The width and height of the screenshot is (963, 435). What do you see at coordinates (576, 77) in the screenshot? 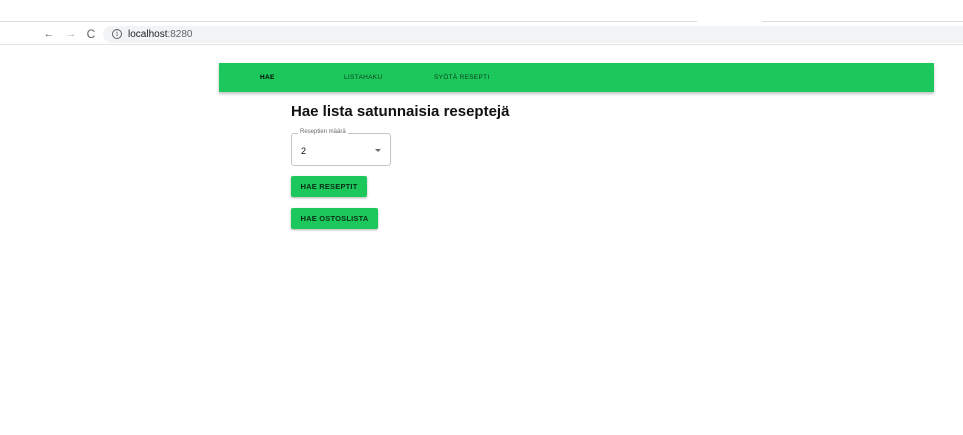
I see `app-nav-bar: HAE LISTAHAKU SYÖTÄ RESEPTI` at bounding box center [576, 77].